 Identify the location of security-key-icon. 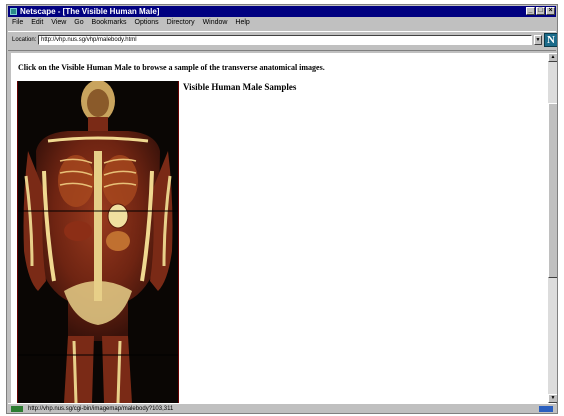
(17, 409).